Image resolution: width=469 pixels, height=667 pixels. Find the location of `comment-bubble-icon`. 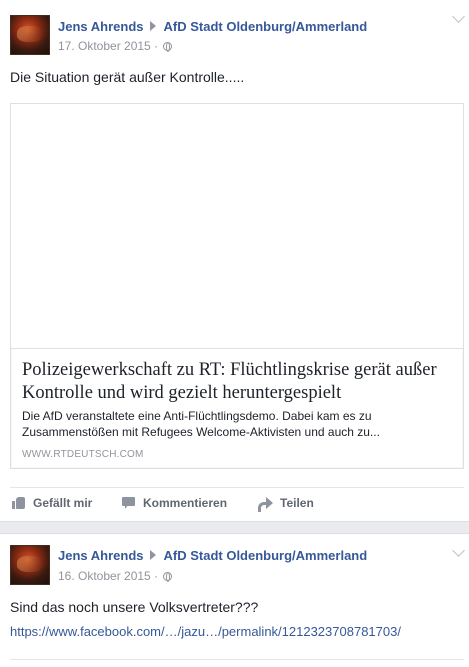

comment-bubble-icon is located at coordinates (129, 503).